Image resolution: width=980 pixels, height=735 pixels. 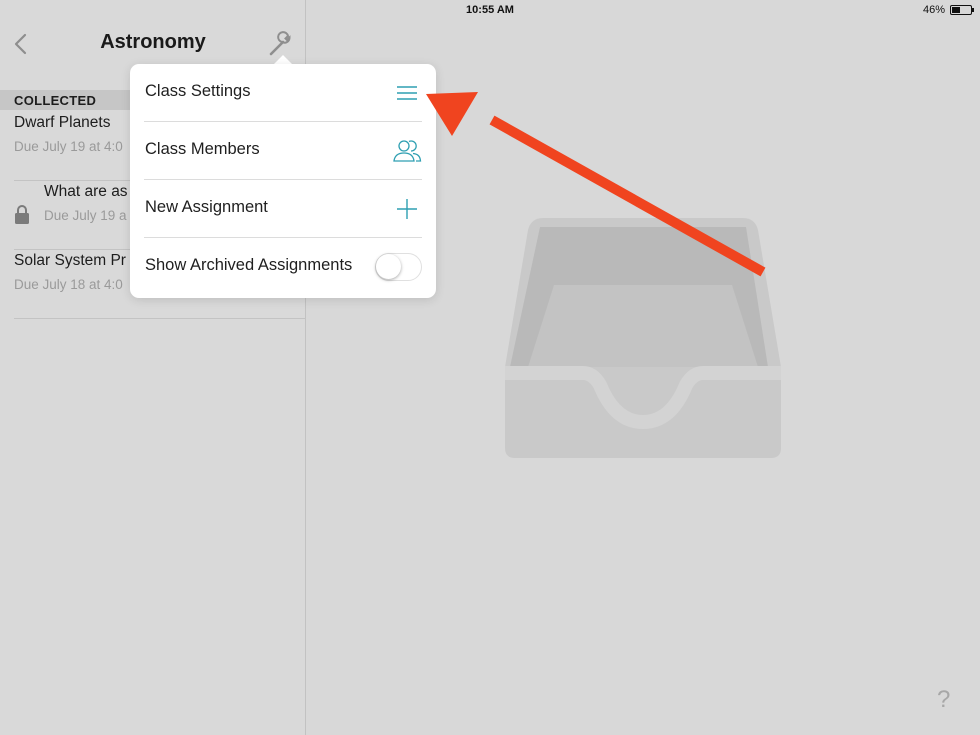 I want to click on menu-item-show-archived: Show Archived Assignments, so click(x=283, y=267).